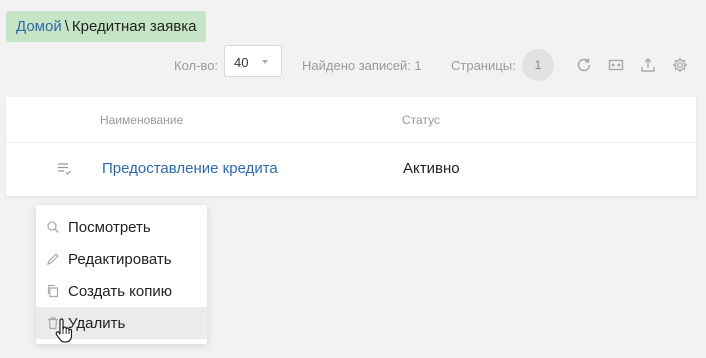 The width and height of the screenshot is (706, 358). I want to click on menu-item-view: Посмотреть, so click(121, 227).